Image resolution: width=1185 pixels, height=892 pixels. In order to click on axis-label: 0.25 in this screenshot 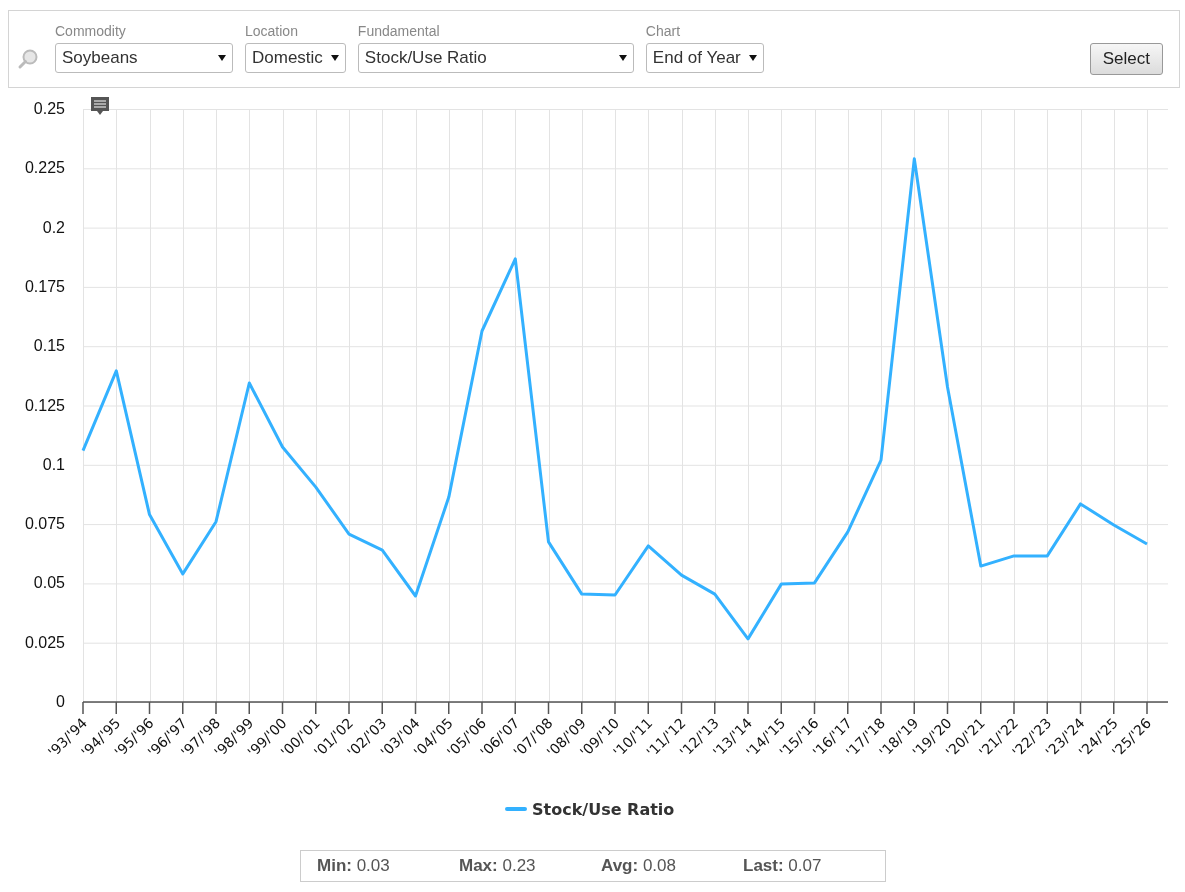, I will do `click(49, 108)`.